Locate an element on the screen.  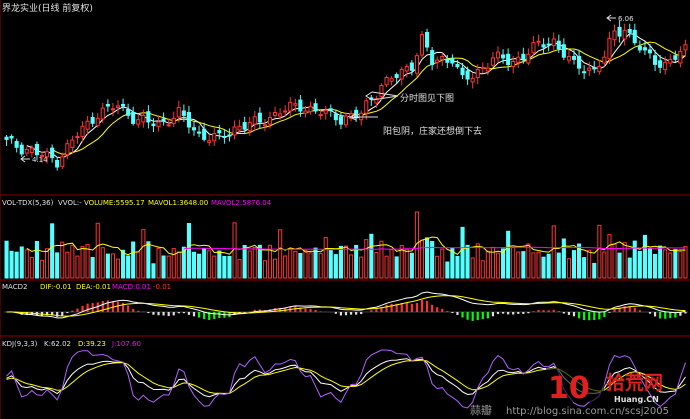
chart-title: 界龙实业(日线 前复权) is located at coordinates (47, 8).